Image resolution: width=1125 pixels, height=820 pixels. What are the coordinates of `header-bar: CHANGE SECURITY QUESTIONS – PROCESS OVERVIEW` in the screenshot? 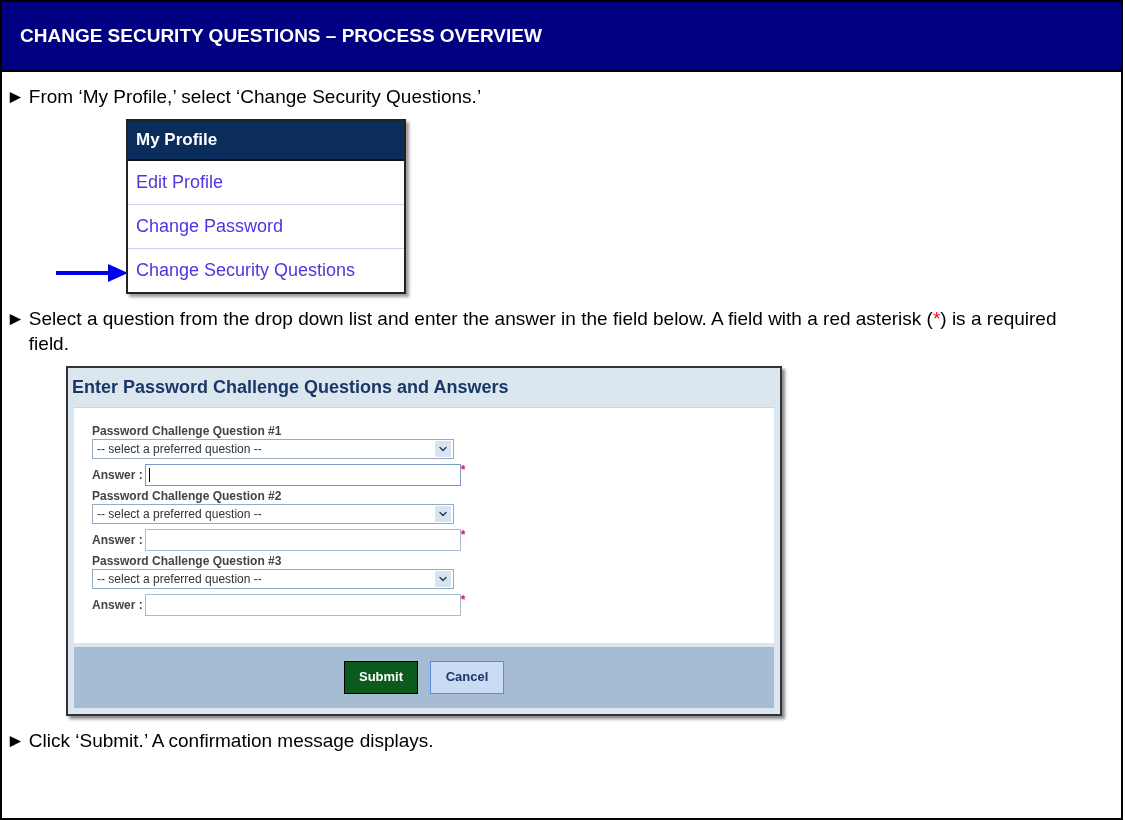 It's located at (561, 37).